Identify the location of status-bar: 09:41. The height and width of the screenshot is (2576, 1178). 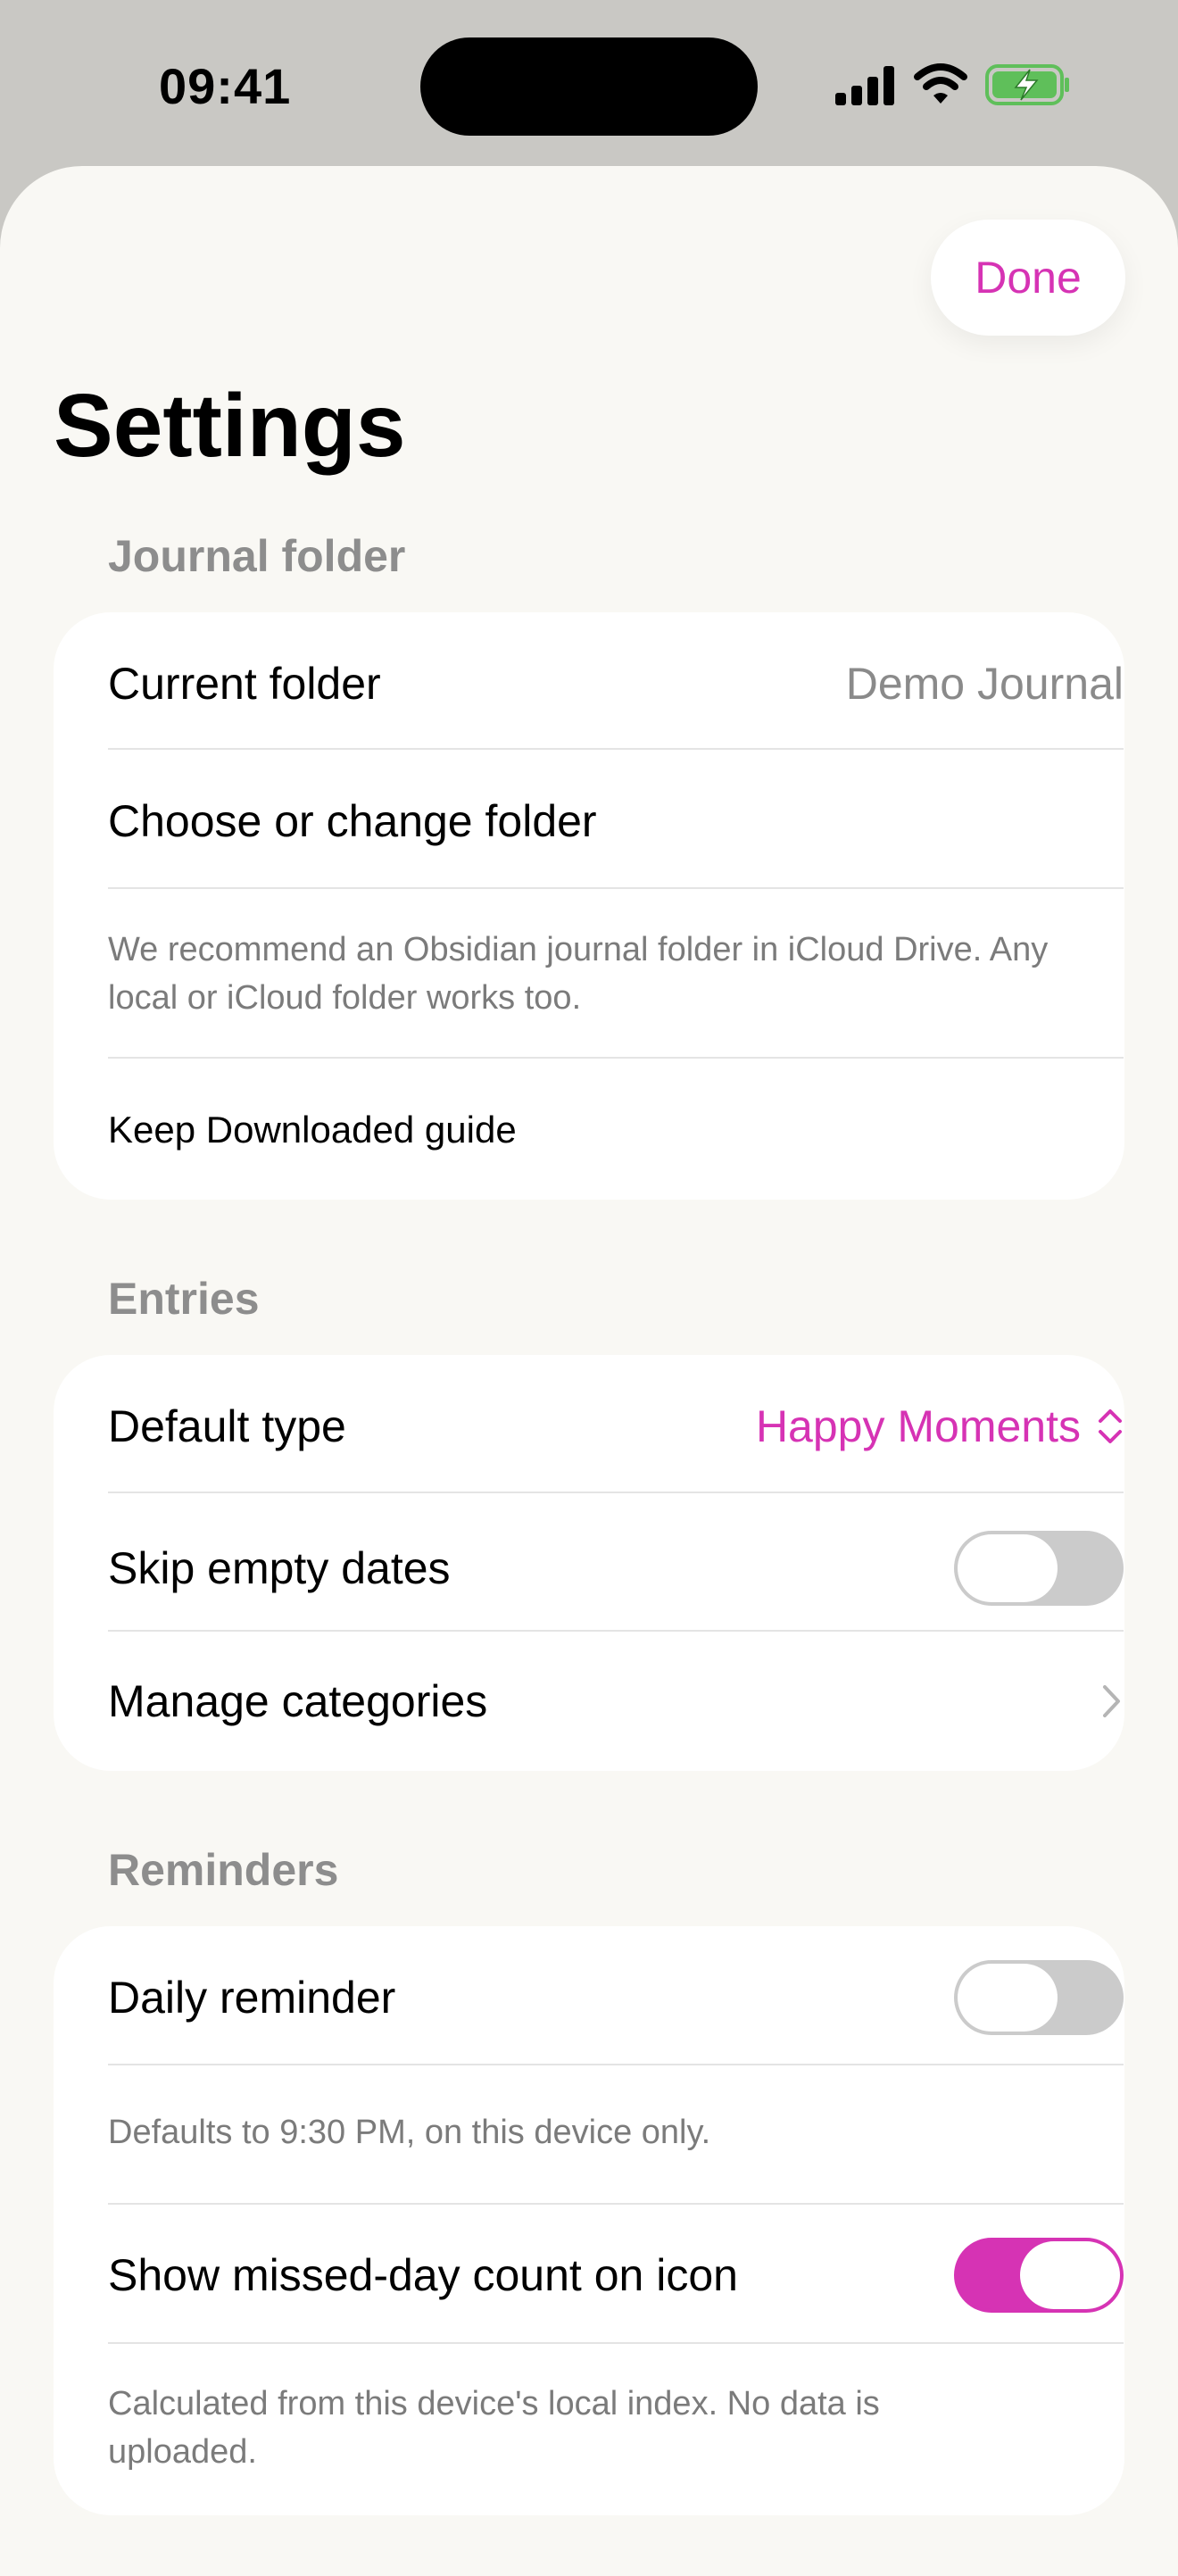
(589, 85).